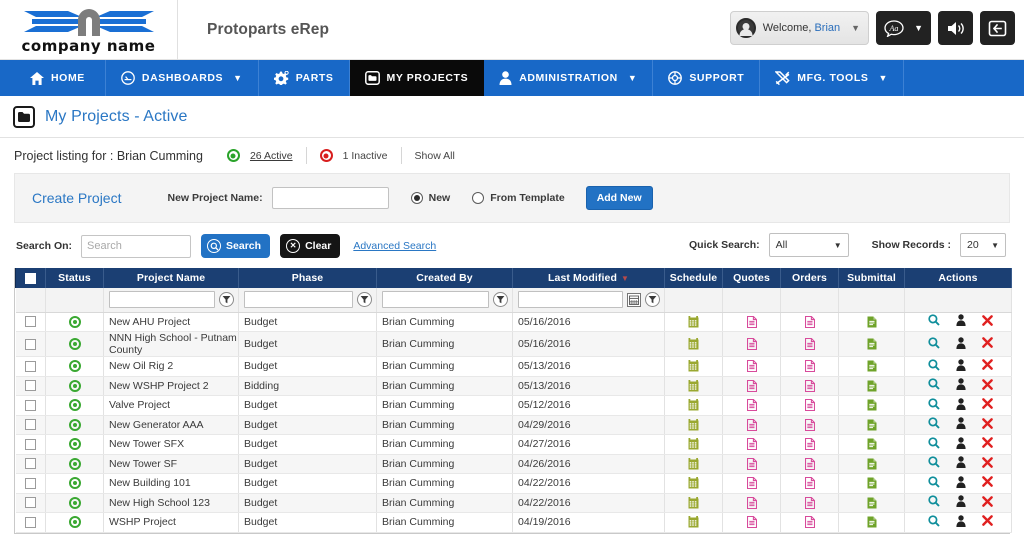 The height and width of the screenshot is (534, 1024). What do you see at coordinates (171, 464) in the screenshot?
I see `cell-project-name: New Tower SF` at bounding box center [171, 464].